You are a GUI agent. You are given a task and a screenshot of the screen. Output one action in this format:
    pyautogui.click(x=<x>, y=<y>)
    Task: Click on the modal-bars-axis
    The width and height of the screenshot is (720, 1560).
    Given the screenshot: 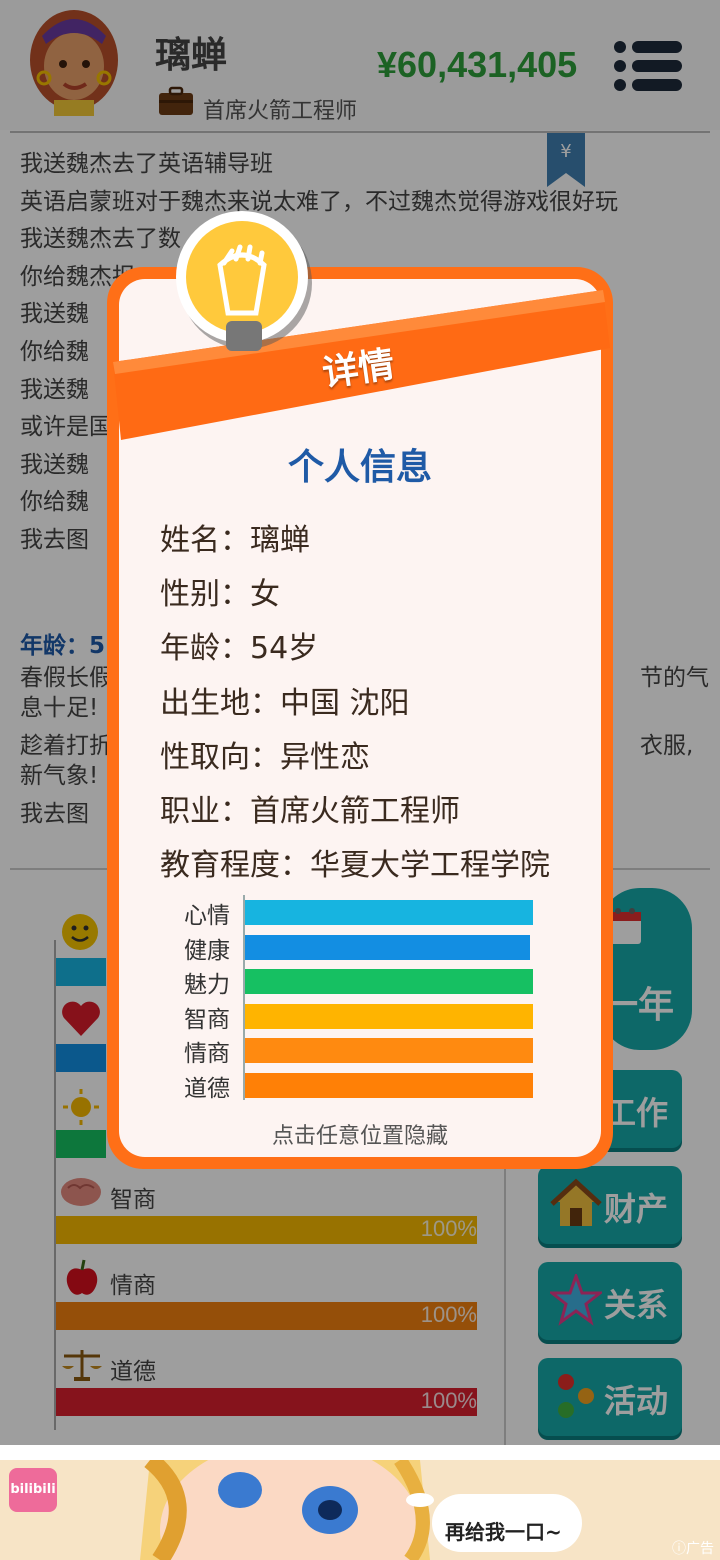 What is the action you would take?
    pyautogui.click(x=244, y=997)
    